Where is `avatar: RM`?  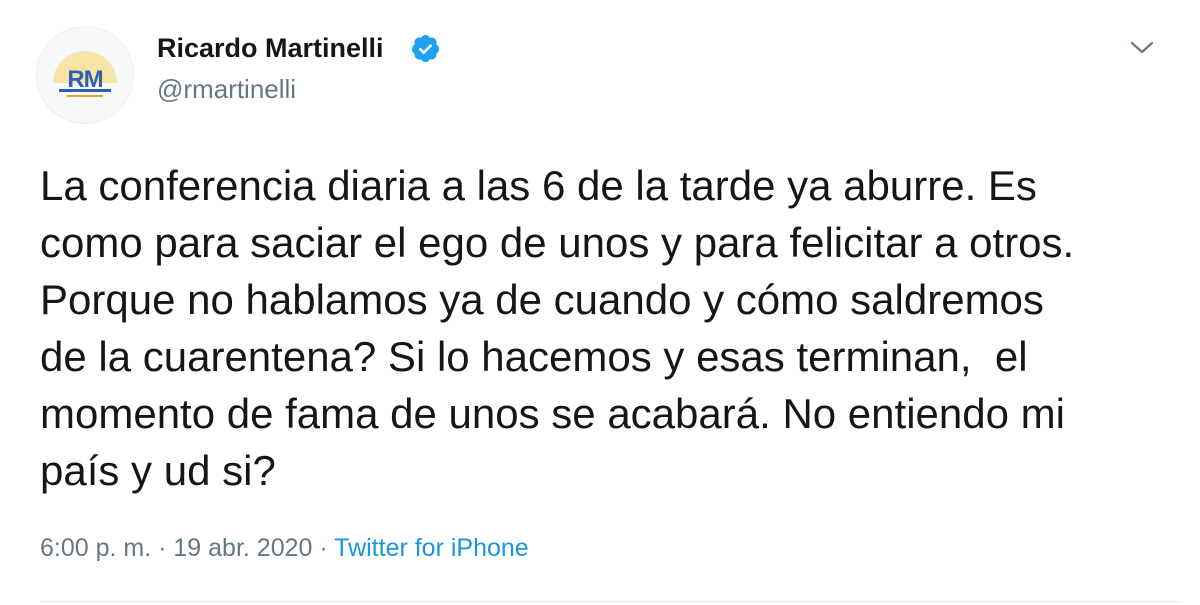 avatar: RM is located at coordinates (85, 75).